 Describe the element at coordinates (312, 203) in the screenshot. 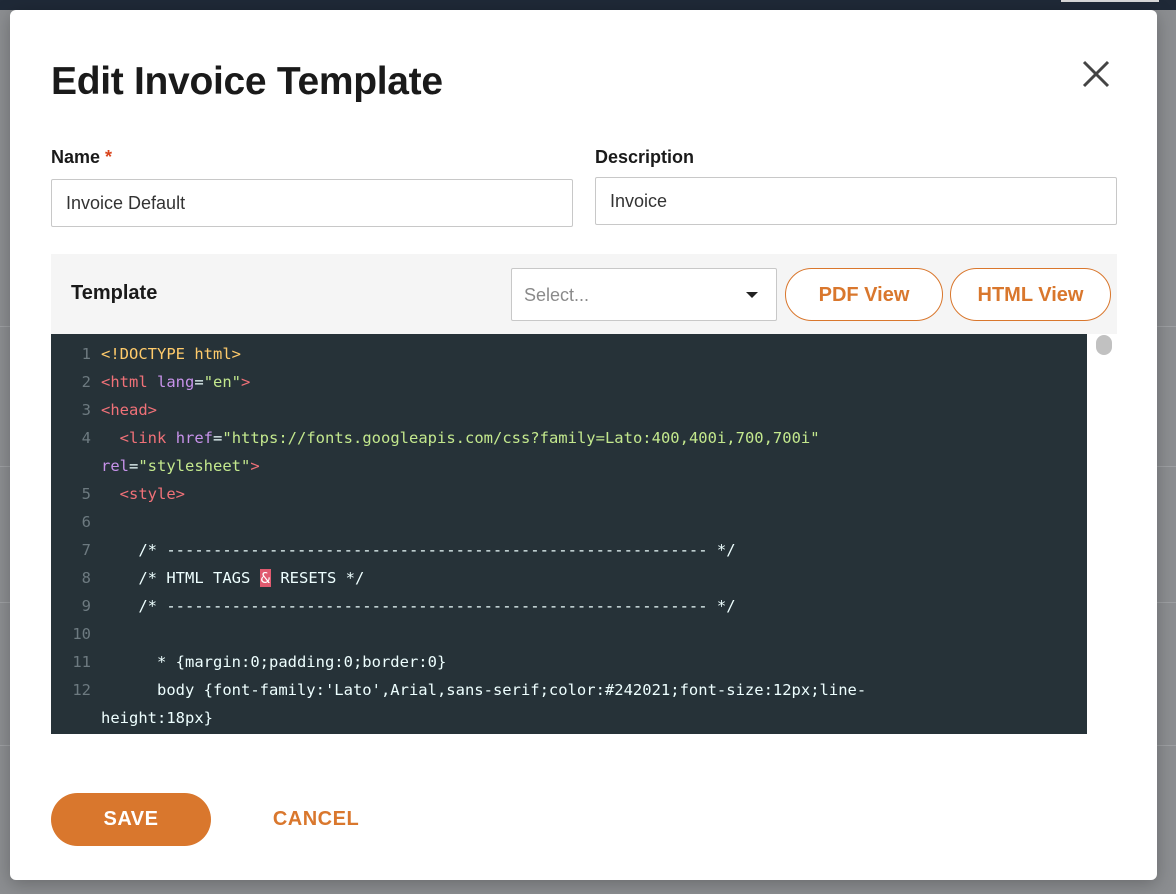

I see `name-input` at that location.